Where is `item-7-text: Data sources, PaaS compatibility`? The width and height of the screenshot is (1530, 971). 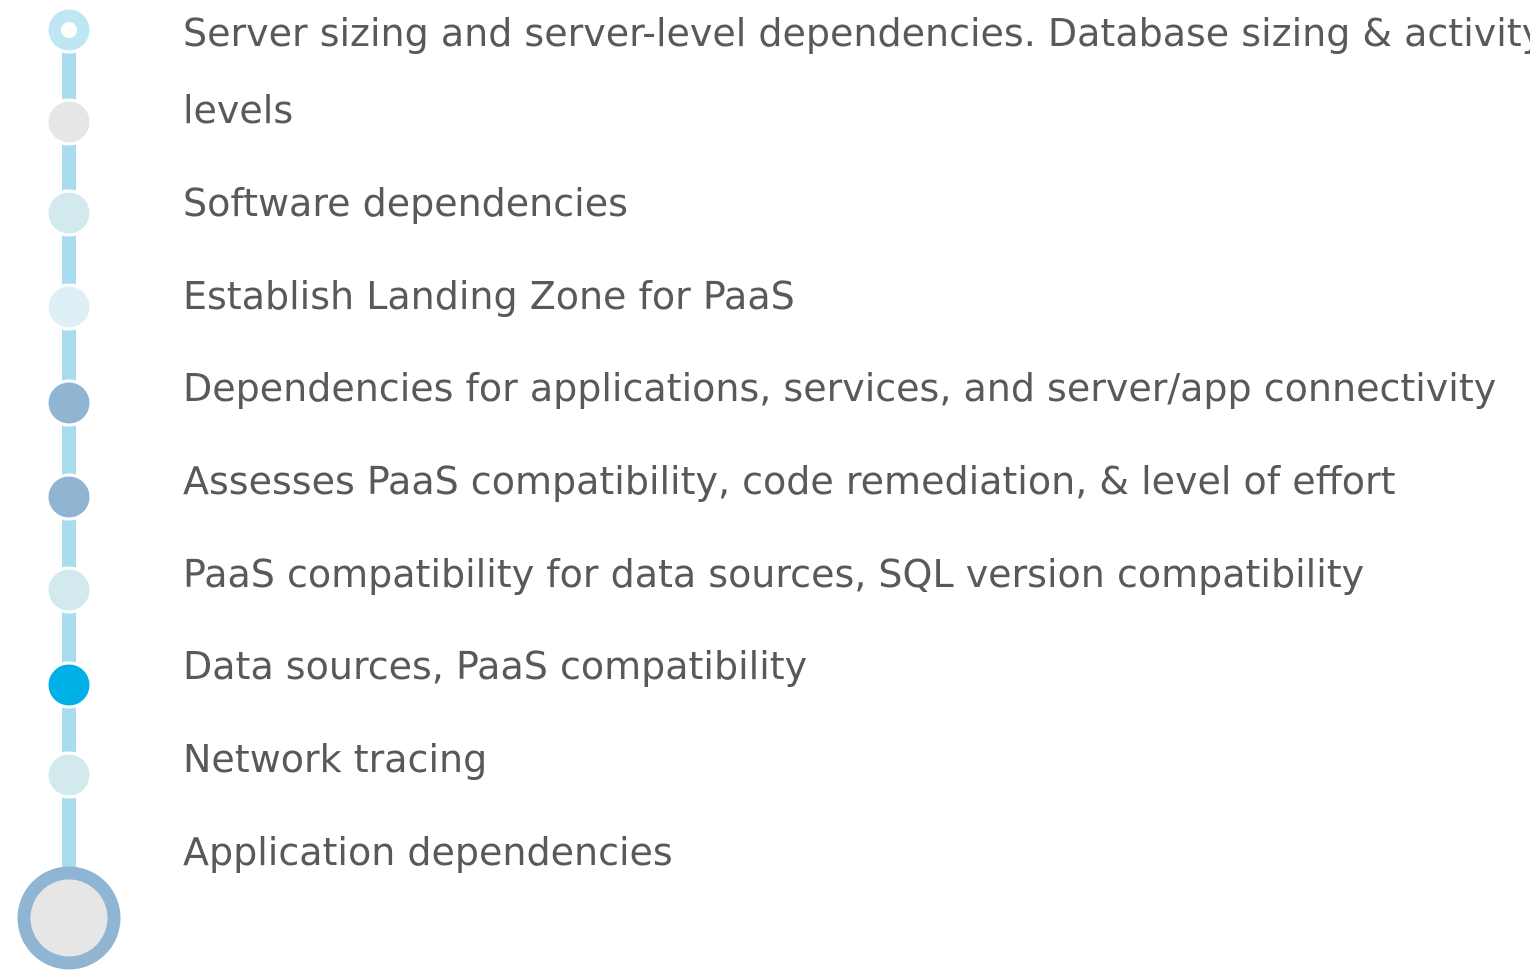
item-7-text: Data sources, PaaS compatibility is located at coordinates (495, 666).